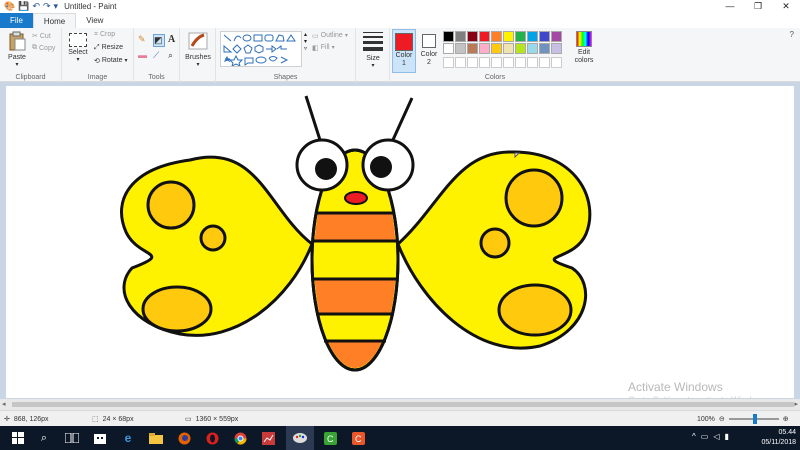 Image resolution: width=800 pixels, height=450 pixels. I want to click on edit-colors-button: Edit colors, so click(584, 48).